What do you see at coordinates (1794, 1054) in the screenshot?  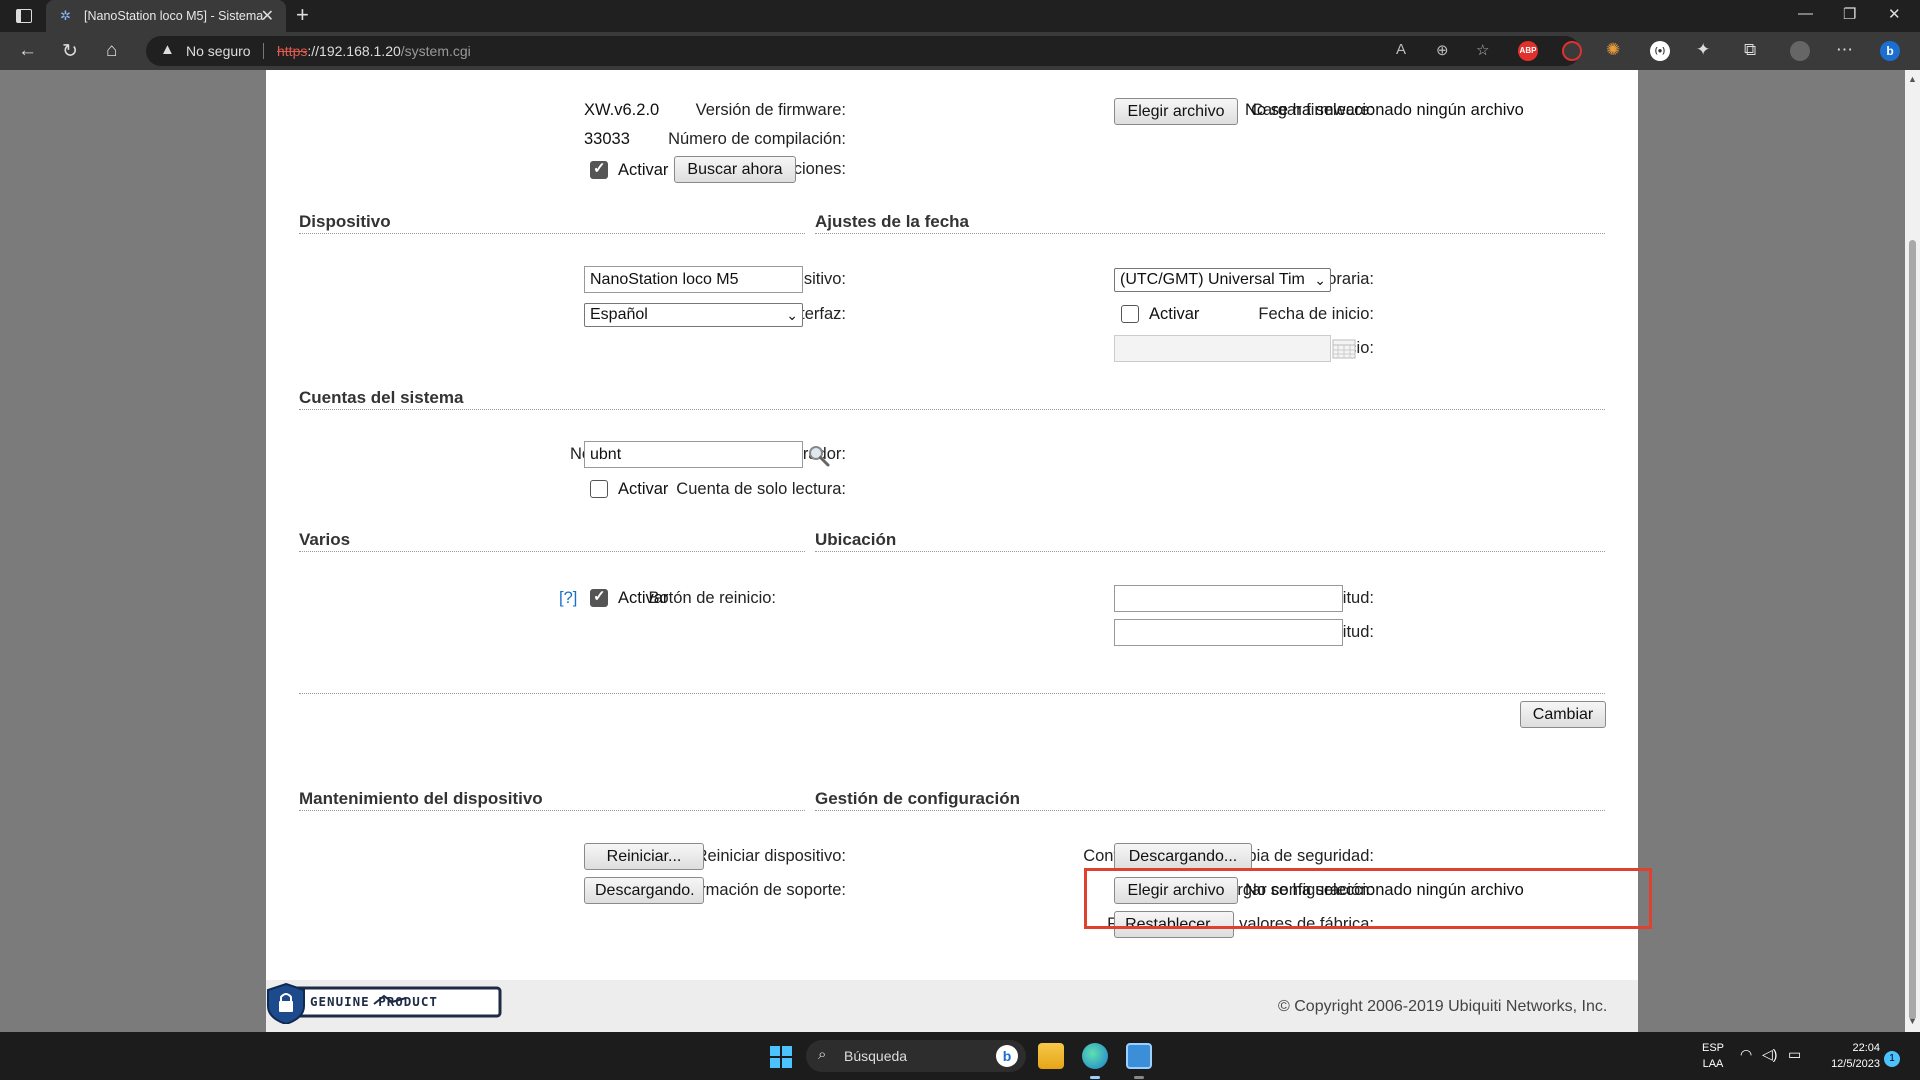 I see `battery-icon: ▭` at bounding box center [1794, 1054].